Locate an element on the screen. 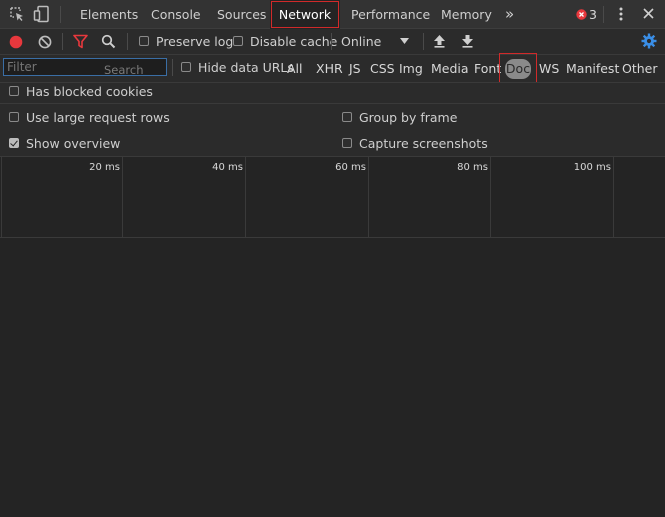  preserve-log-checkbox is located at coordinates (144, 41).